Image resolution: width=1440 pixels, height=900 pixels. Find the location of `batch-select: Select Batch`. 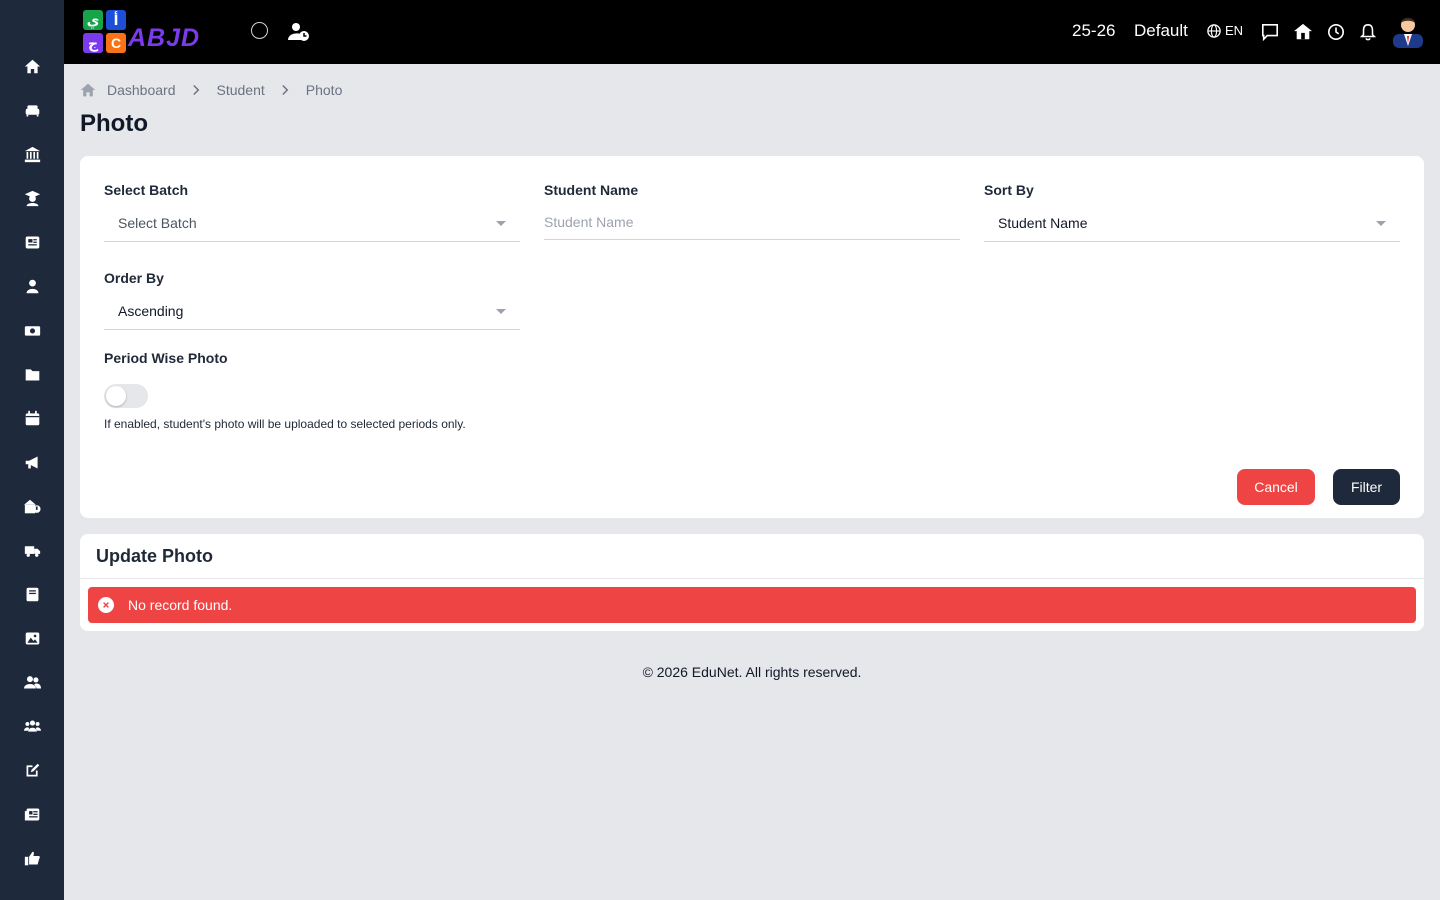

batch-select: Select Batch is located at coordinates (312, 223).